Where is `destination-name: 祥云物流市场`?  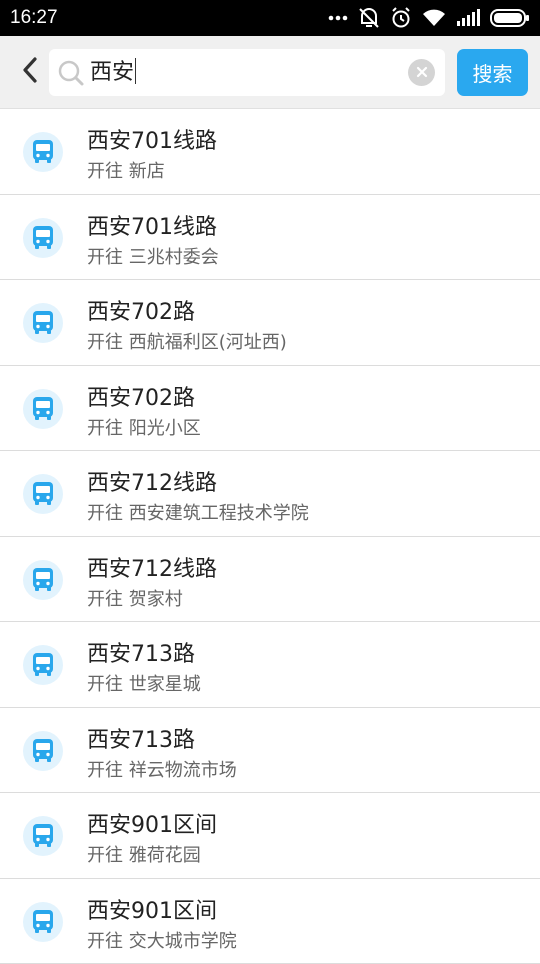
destination-name: 祥云物流市场 is located at coordinates (183, 770).